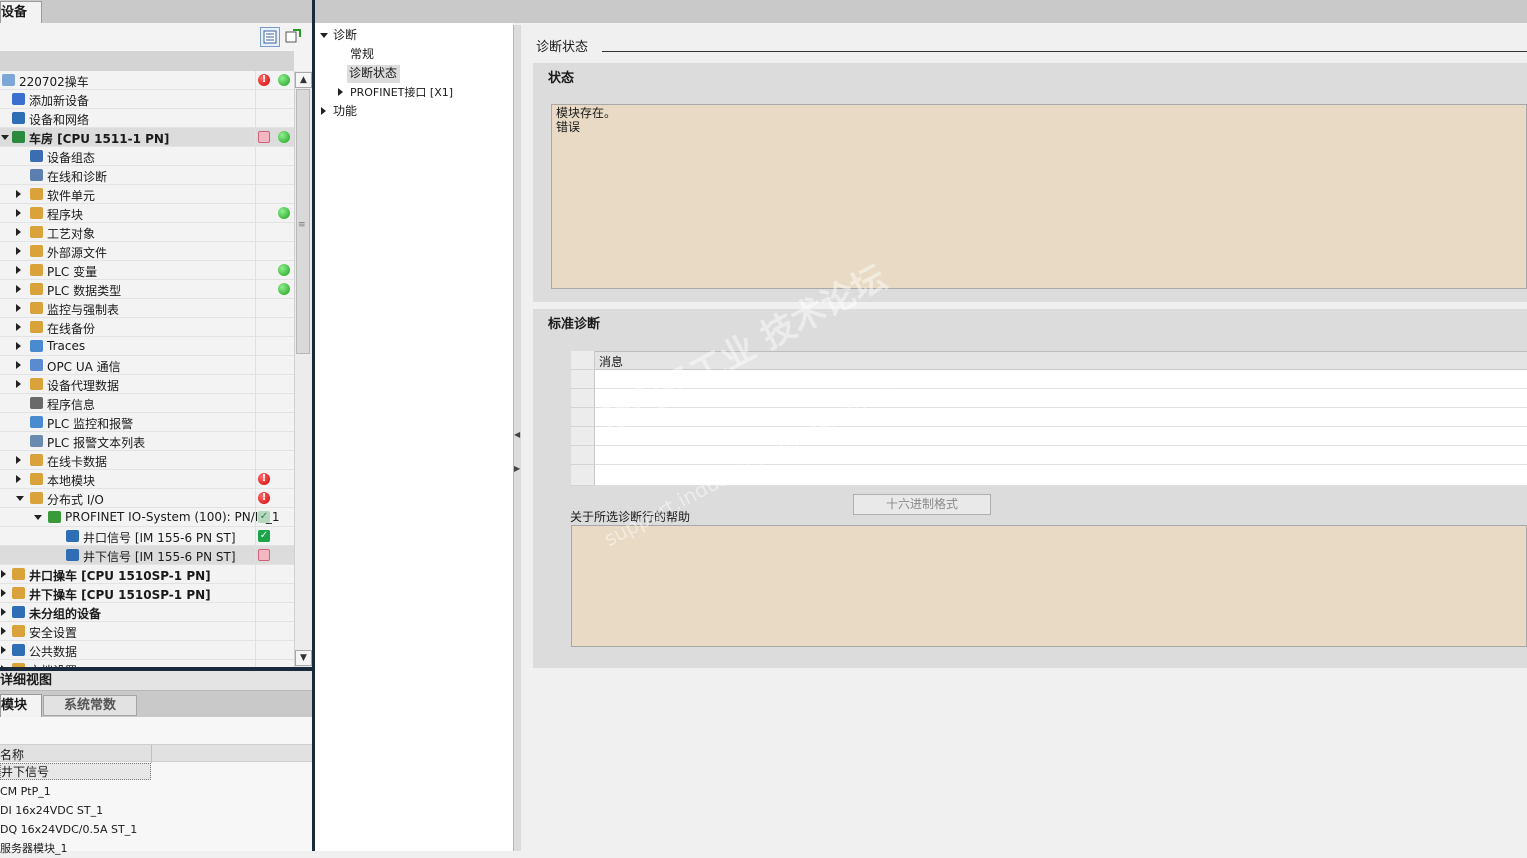  I want to click on tree-item: 未分组的设备, so click(147, 612).